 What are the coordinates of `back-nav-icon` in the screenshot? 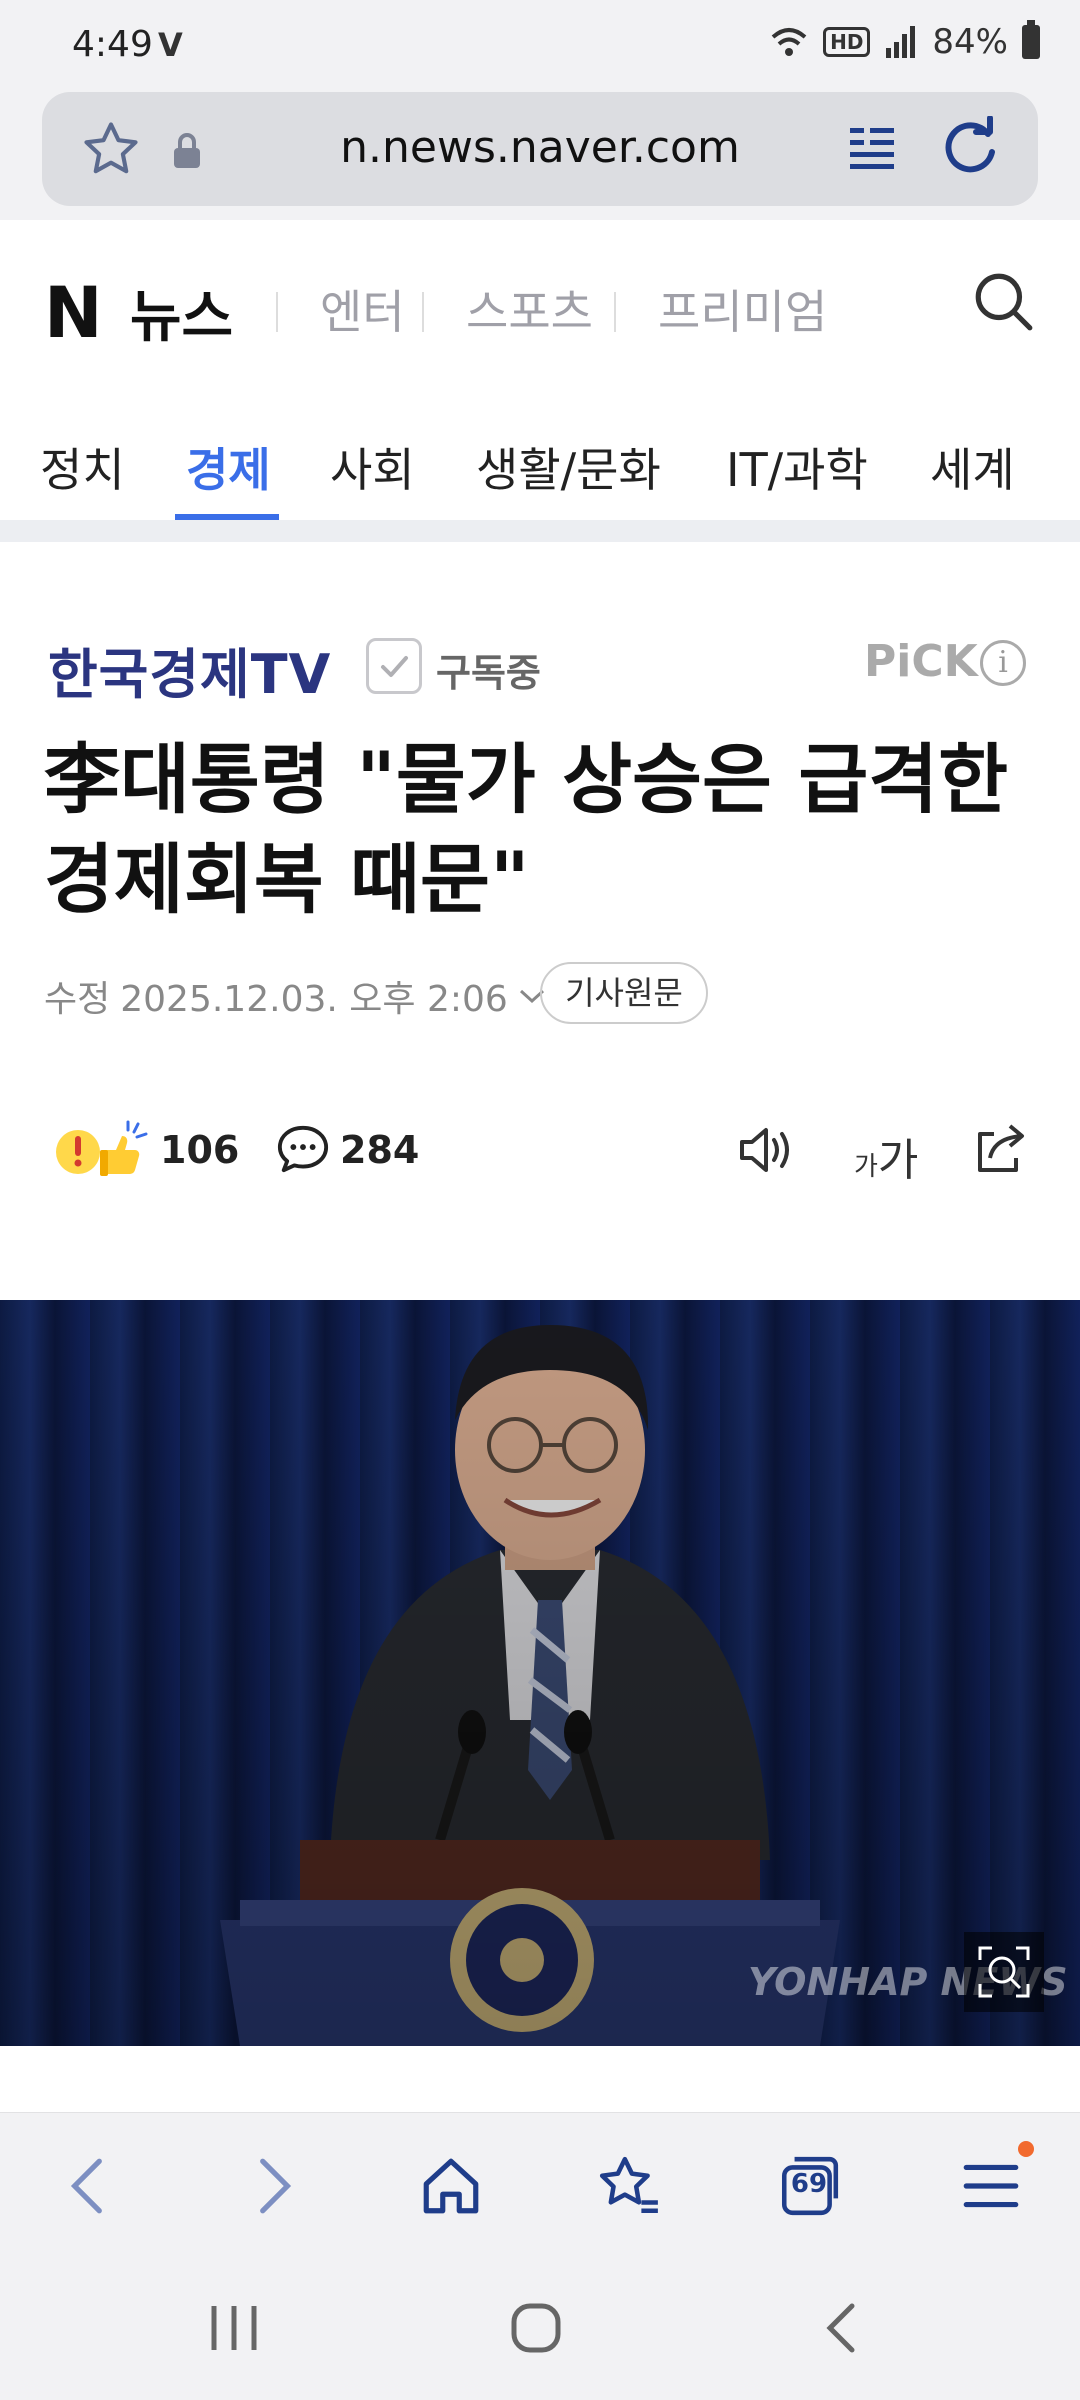 It's located at (842, 2328).